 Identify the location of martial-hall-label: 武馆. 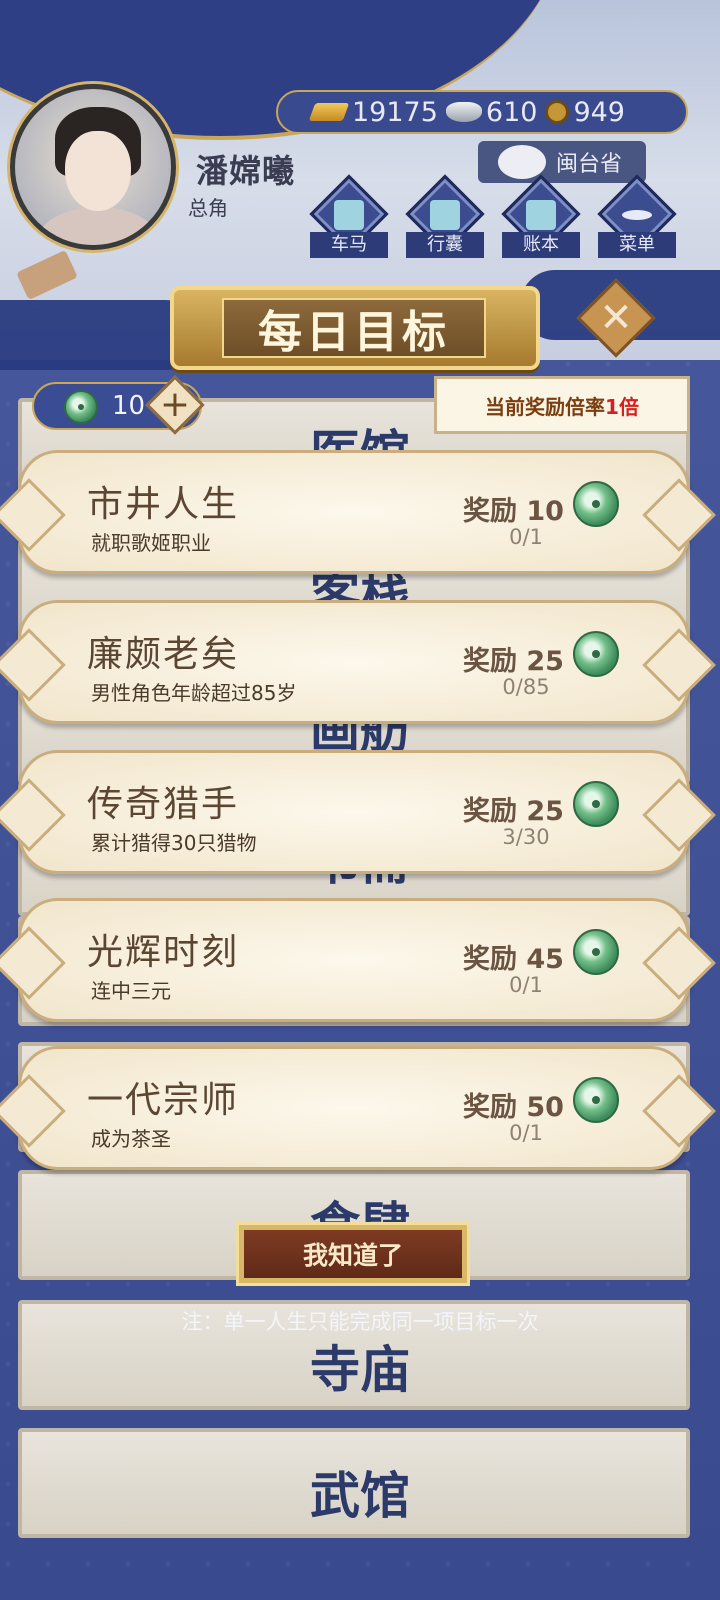
(360, 1496).